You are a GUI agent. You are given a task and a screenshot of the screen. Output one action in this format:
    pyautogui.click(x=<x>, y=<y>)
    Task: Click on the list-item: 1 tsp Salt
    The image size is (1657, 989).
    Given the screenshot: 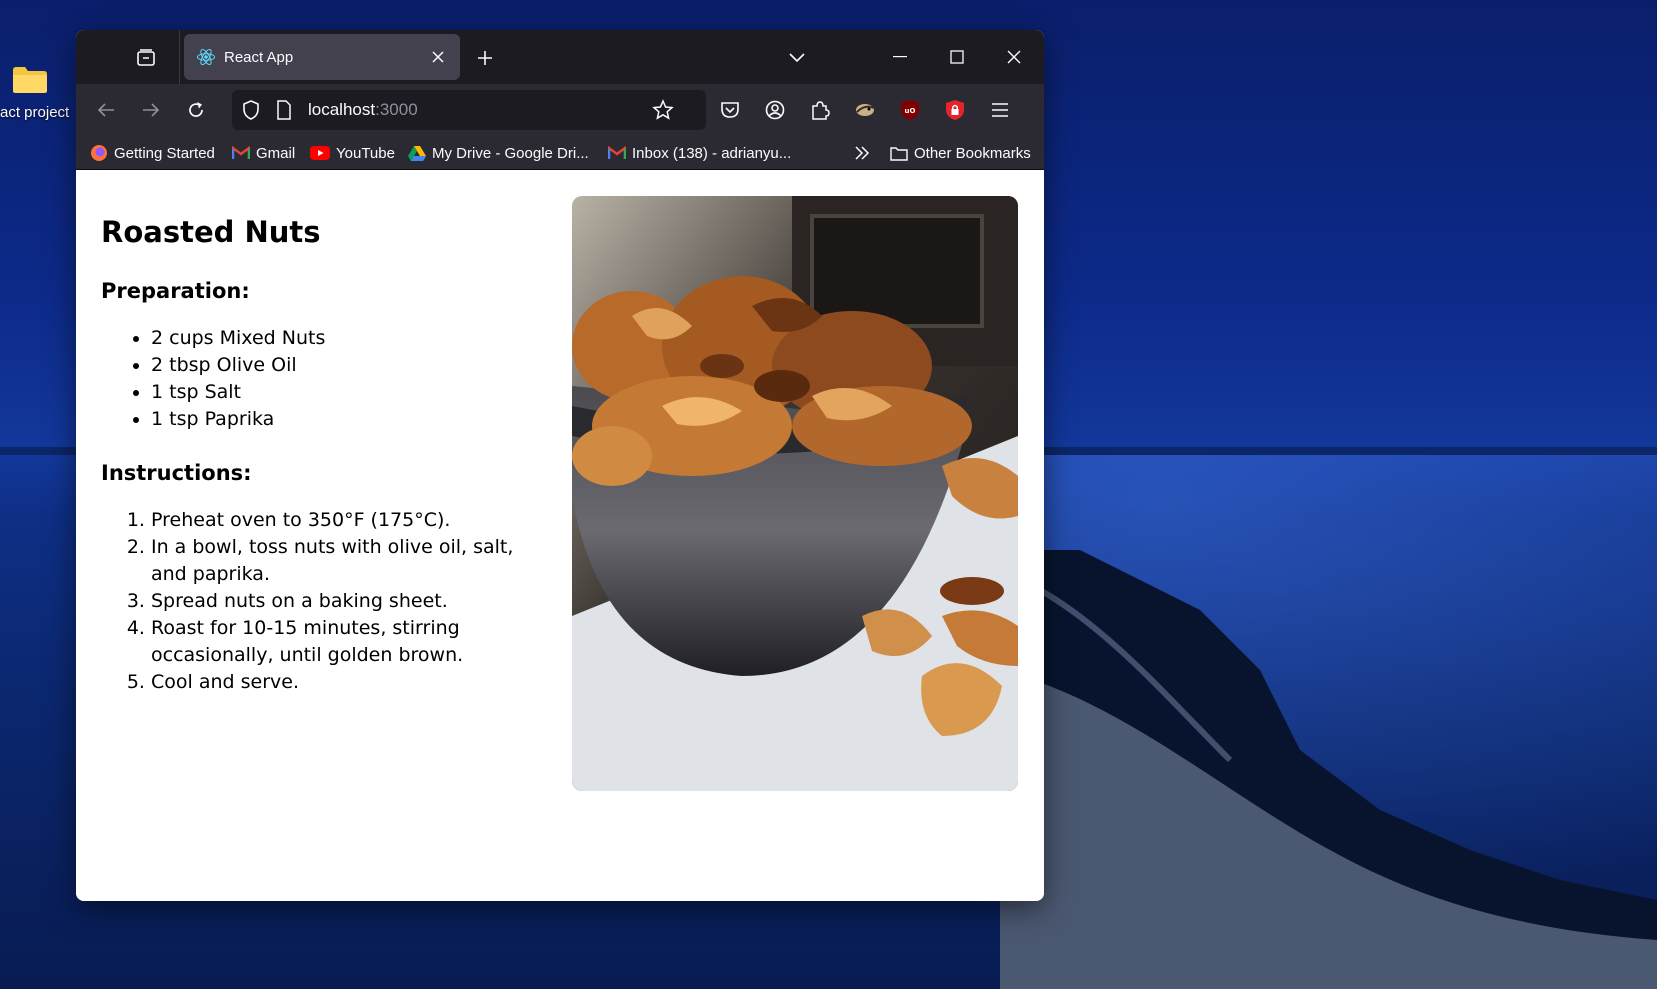 What is the action you would take?
    pyautogui.click(x=346, y=392)
    